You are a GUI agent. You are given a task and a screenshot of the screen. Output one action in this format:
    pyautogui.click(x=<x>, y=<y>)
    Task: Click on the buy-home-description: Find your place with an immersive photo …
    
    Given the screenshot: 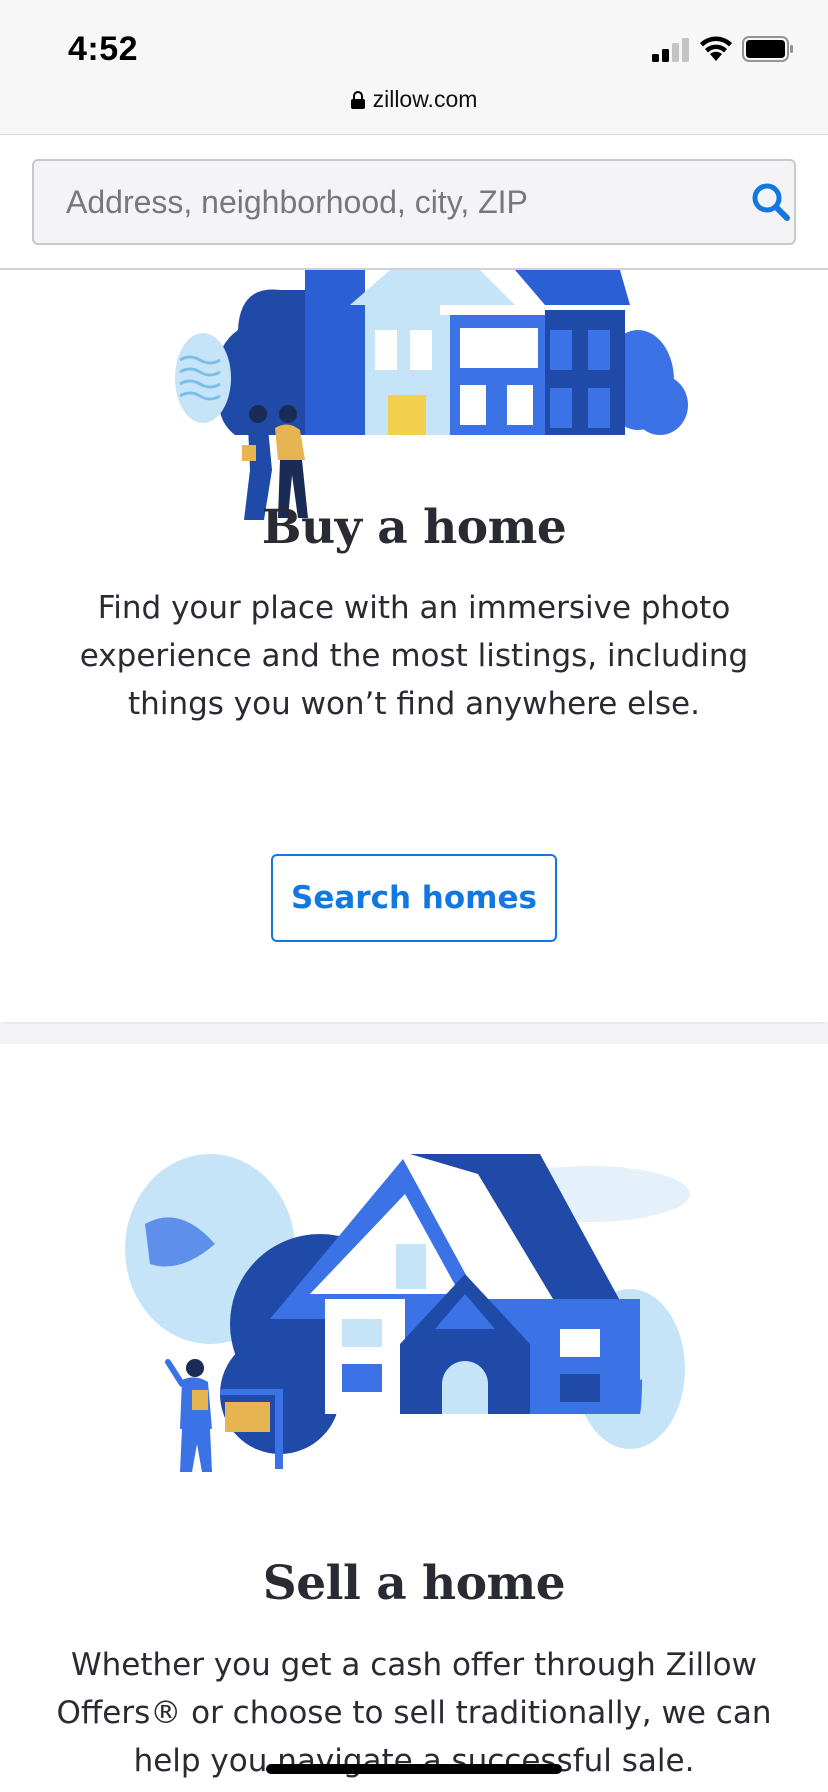 What is the action you would take?
    pyautogui.click(x=414, y=656)
    